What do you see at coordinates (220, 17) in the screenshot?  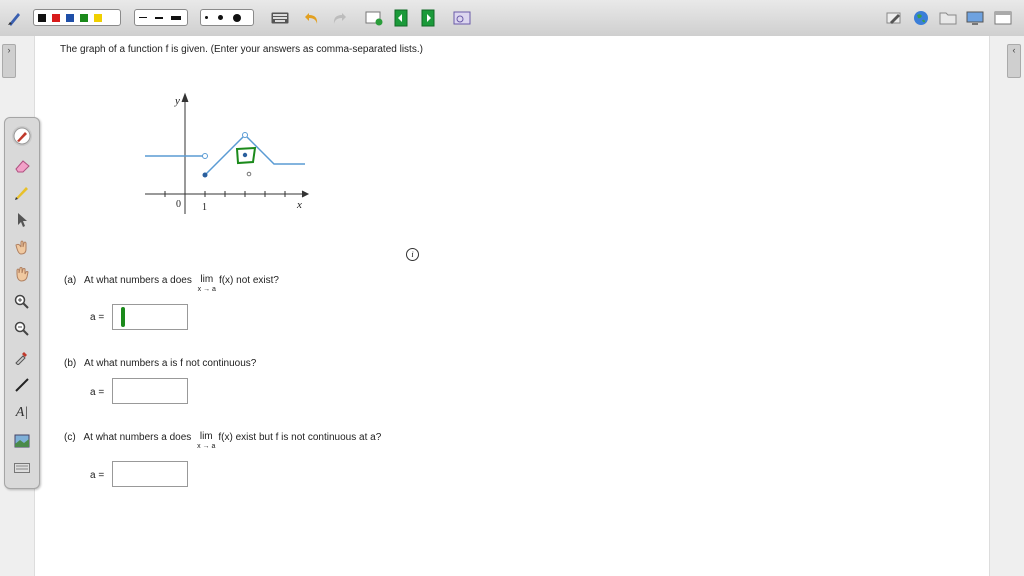 I see `medium-point-option` at bounding box center [220, 17].